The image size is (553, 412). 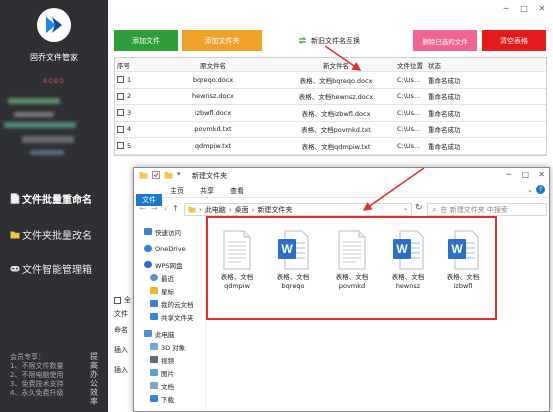 I want to click on promo-vertical-slogan: 提高办公效率, so click(x=94, y=379).